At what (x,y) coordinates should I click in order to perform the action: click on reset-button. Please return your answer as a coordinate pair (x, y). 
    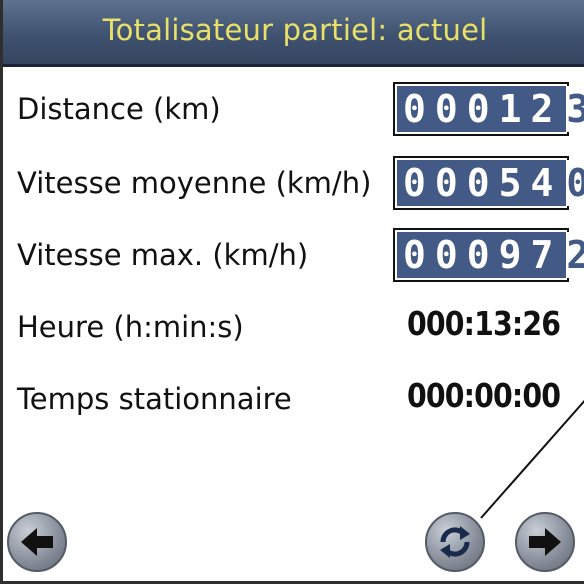
    Looking at the image, I should click on (455, 542).